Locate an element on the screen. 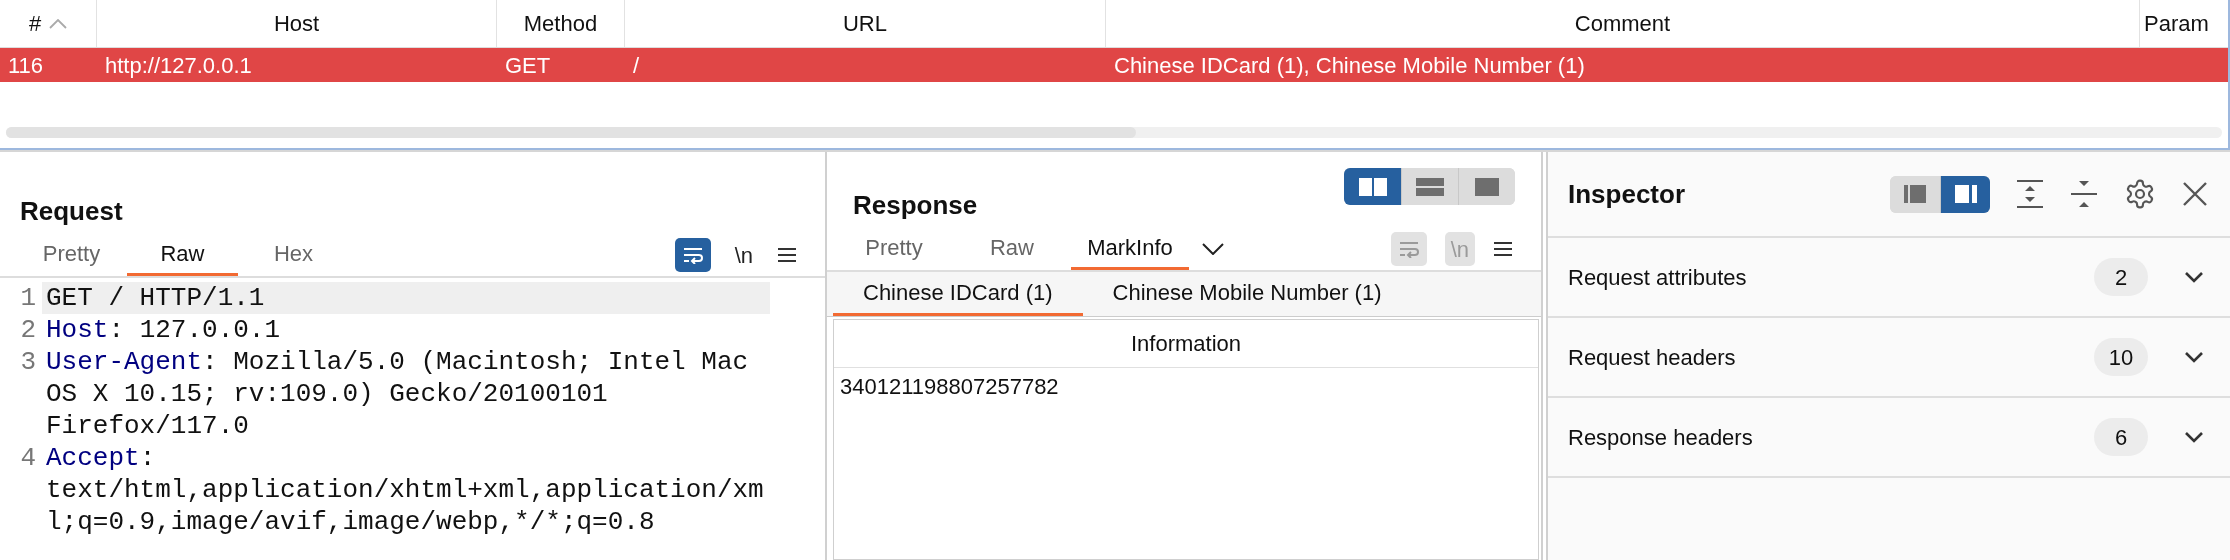 The height and width of the screenshot is (560, 2230). tab: Chinese IDCard (1) is located at coordinates (958, 294).